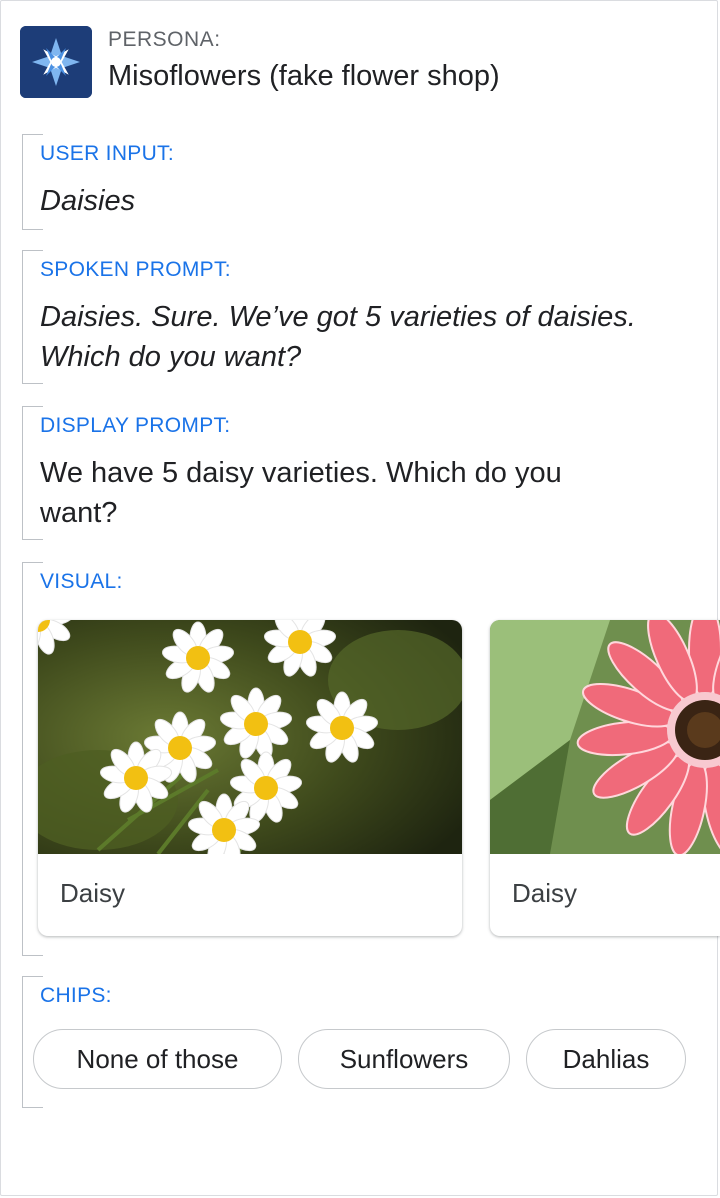 This screenshot has width=720, height=1198. Describe the element at coordinates (404, 1059) in the screenshot. I see `chip-sunflowers: Sunflowers` at that location.